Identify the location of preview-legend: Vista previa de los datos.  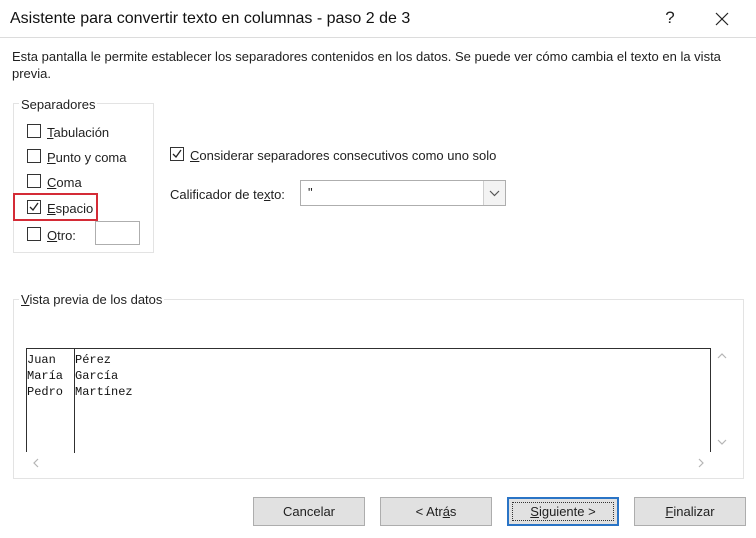
(92, 299).